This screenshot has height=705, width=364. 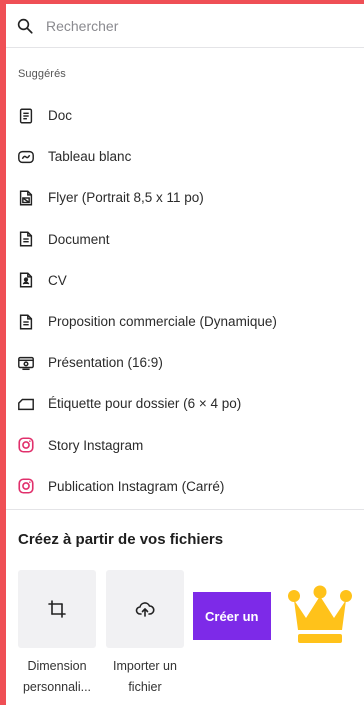 What do you see at coordinates (26, 239) in the screenshot?
I see `document-icon` at bounding box center [26, 239].